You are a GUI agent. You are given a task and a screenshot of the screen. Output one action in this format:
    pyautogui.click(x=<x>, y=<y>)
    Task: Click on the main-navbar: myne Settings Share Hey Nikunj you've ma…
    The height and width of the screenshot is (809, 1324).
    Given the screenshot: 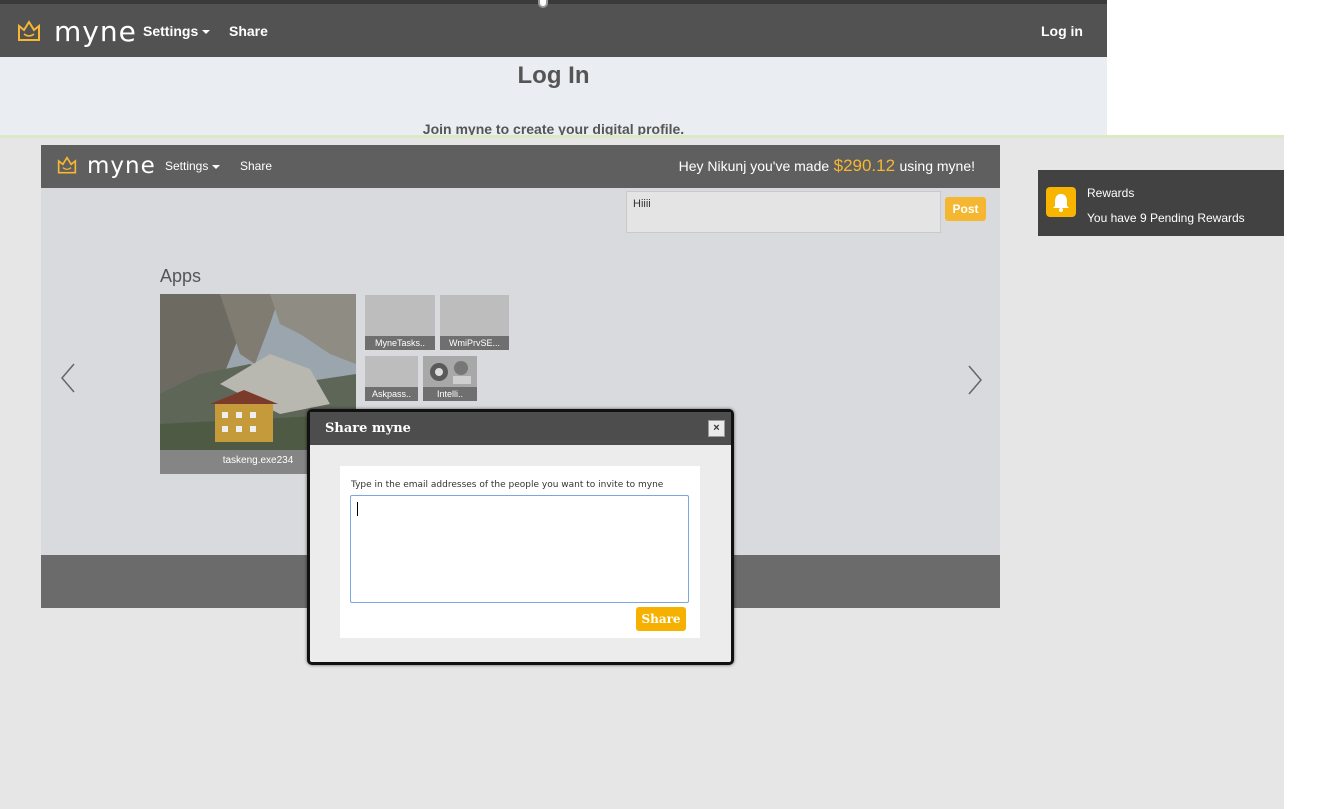 What is the action you would take?
    pyautogui.click(x=520, y=166)
    